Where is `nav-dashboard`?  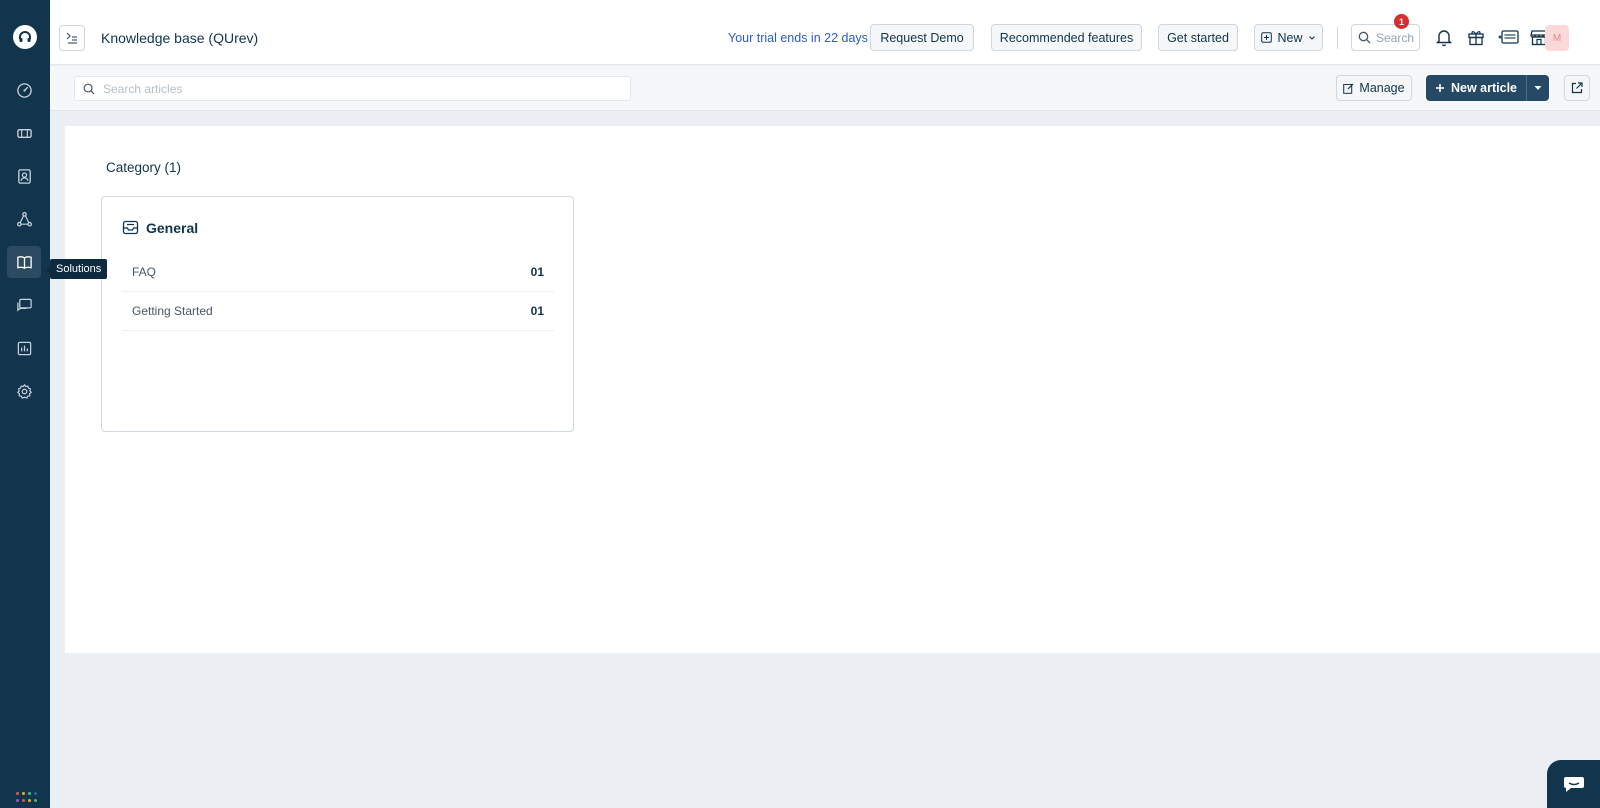
nav-dashboard is located at coordinates (24, 90).